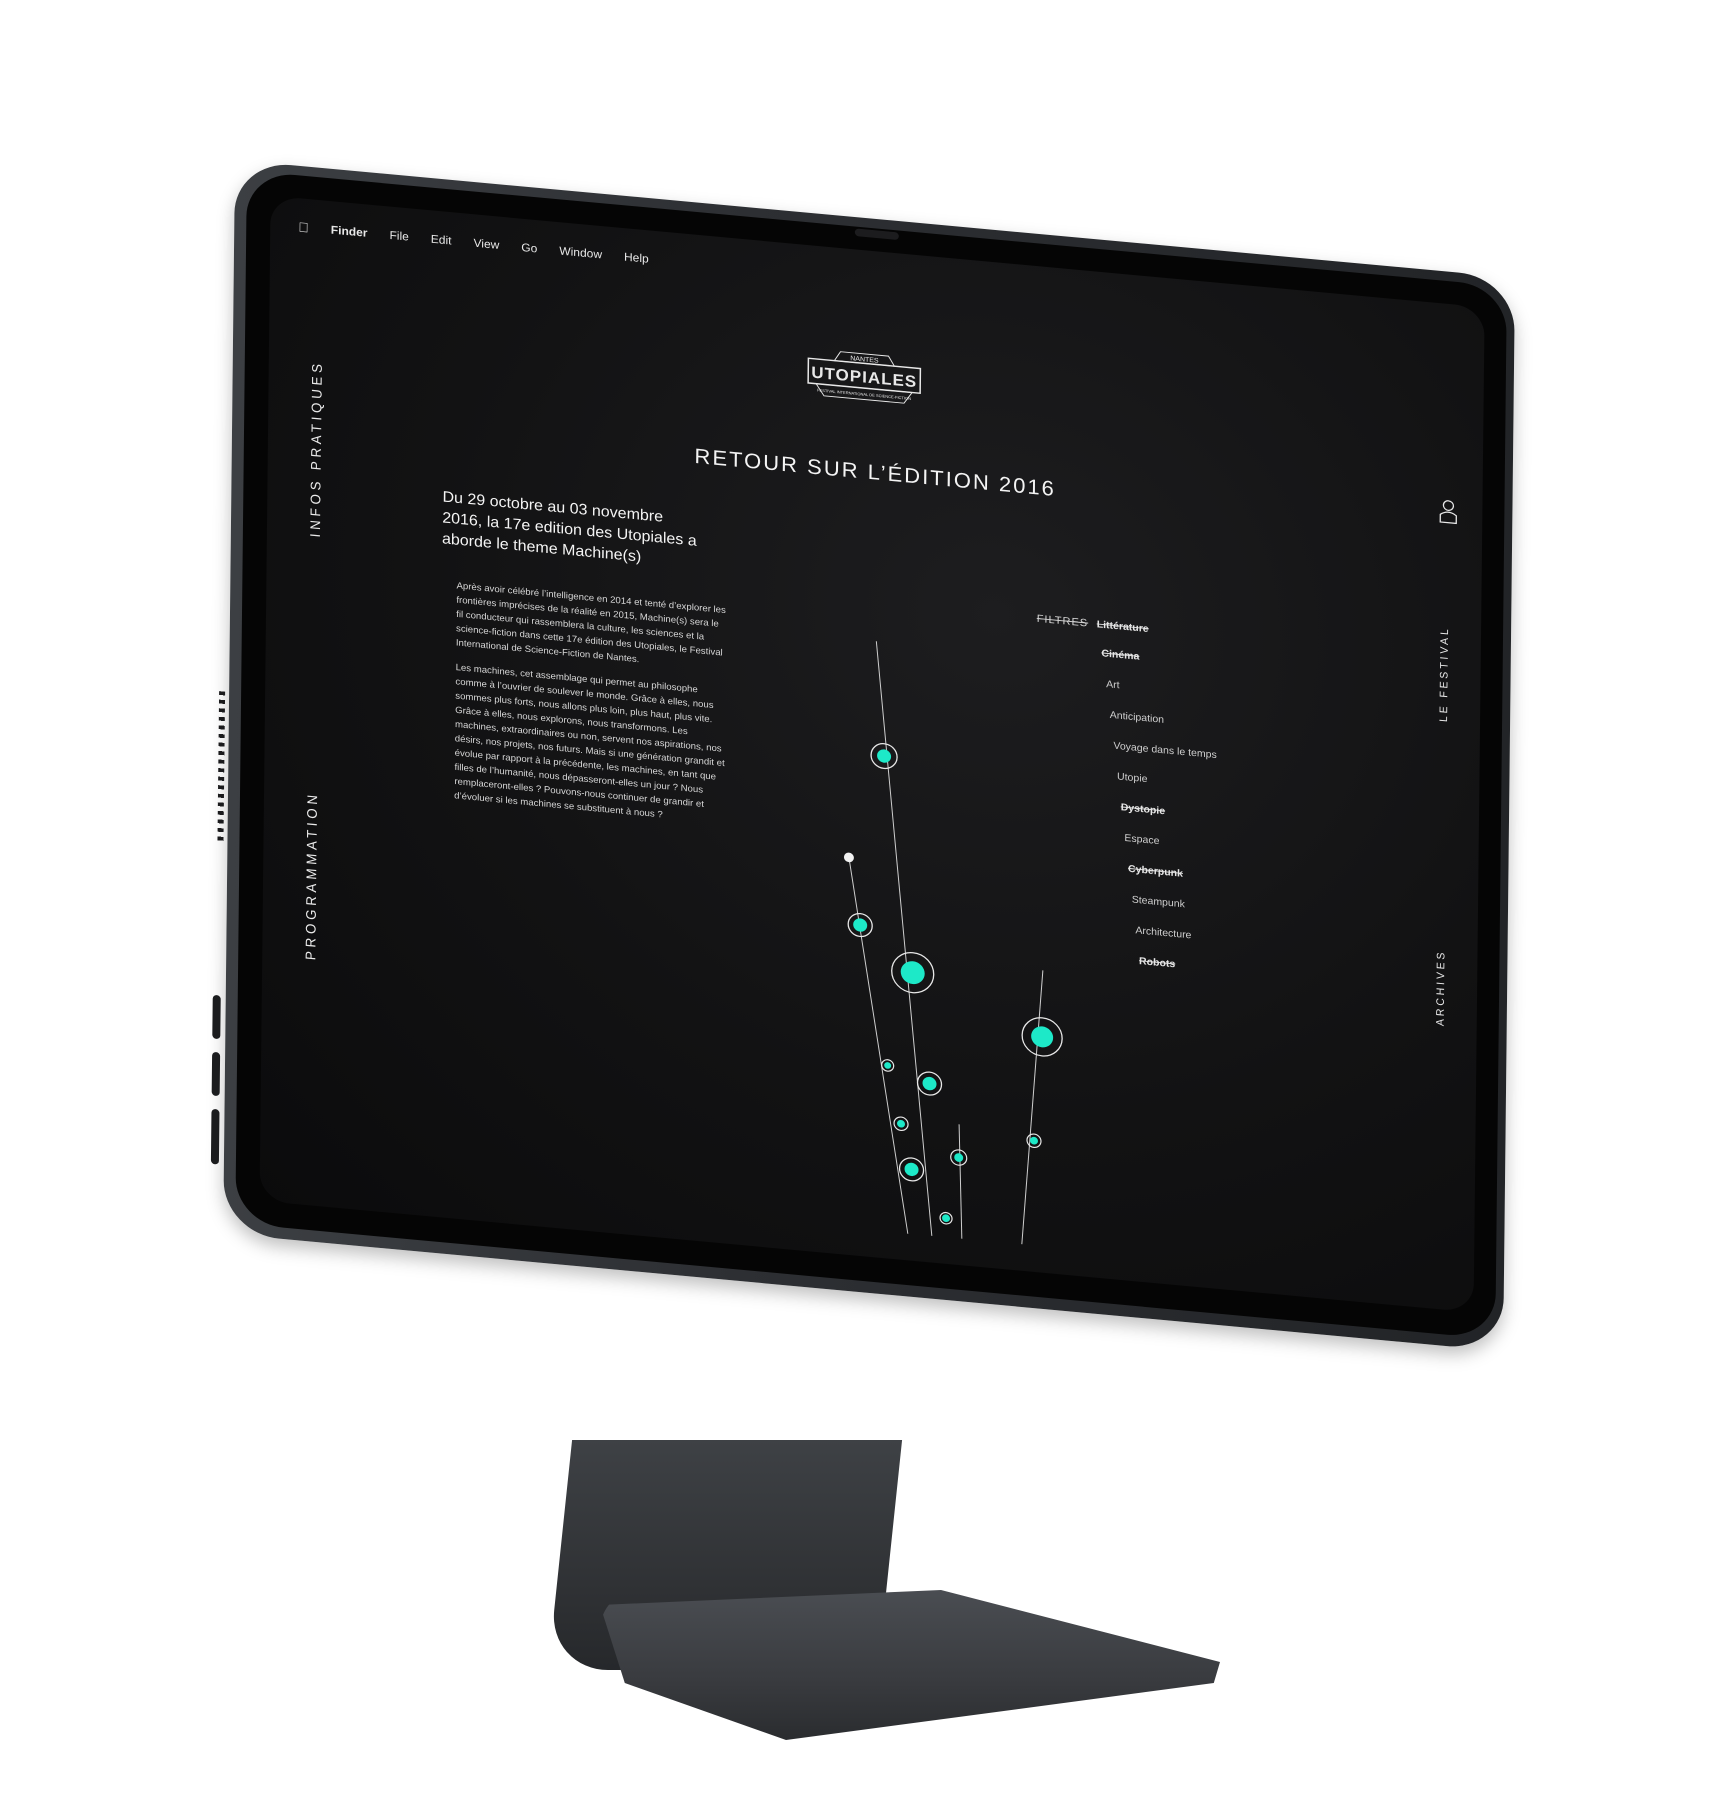 The image size is (1732, 1809). Describe the element at coordinates (1157, 962) in the screenshot. I see `filter-robots: Robots` at that location.